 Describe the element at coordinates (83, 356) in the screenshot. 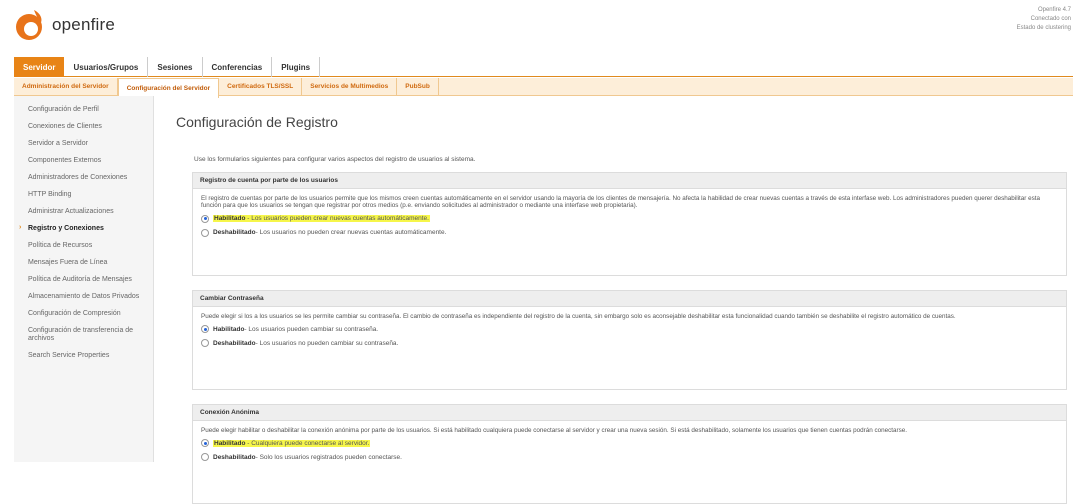

I see `sidebar-item-search-service: Search Service Properties` at that location.